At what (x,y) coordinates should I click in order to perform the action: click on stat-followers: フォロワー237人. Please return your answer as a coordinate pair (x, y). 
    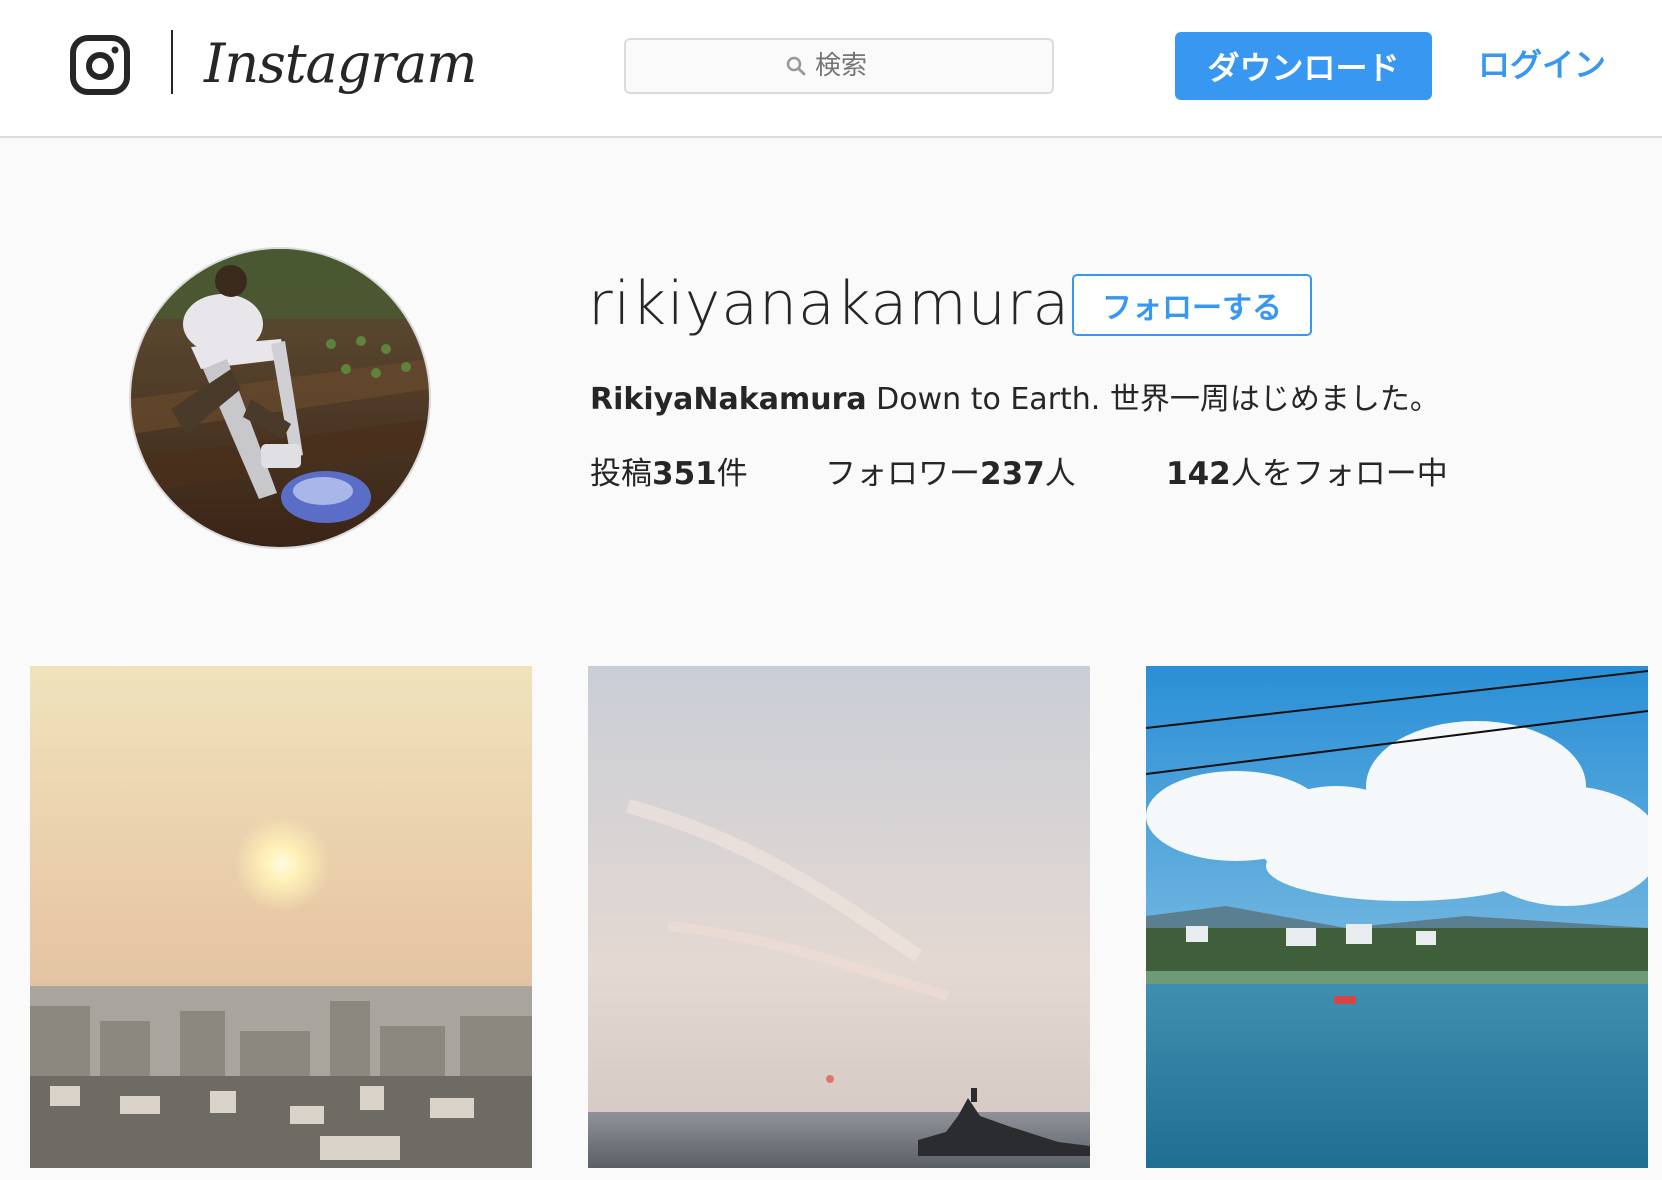
    Looking at the image, I should click on (950, 474).